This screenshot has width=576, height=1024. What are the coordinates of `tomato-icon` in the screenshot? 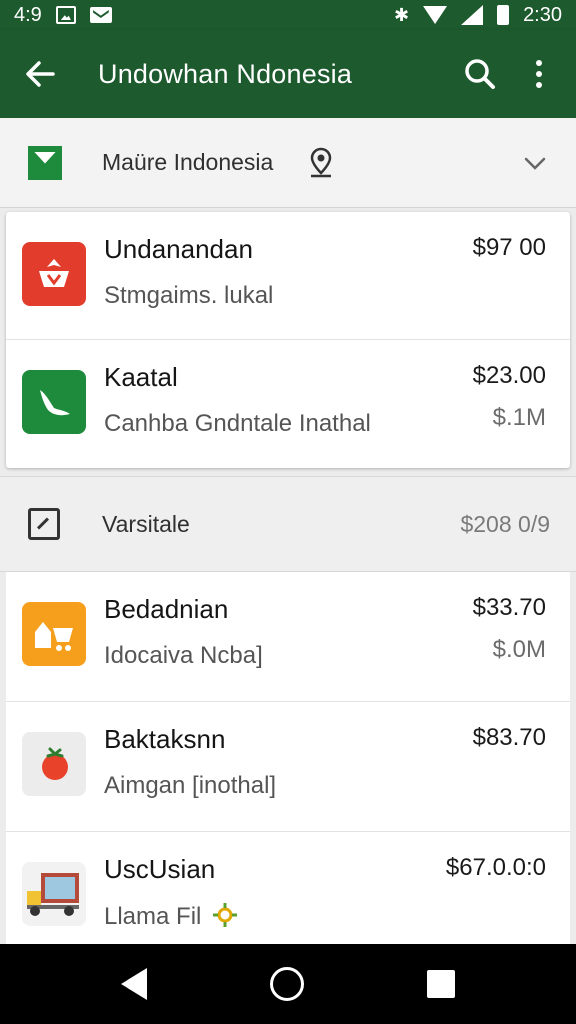 It's located at (54, 764).